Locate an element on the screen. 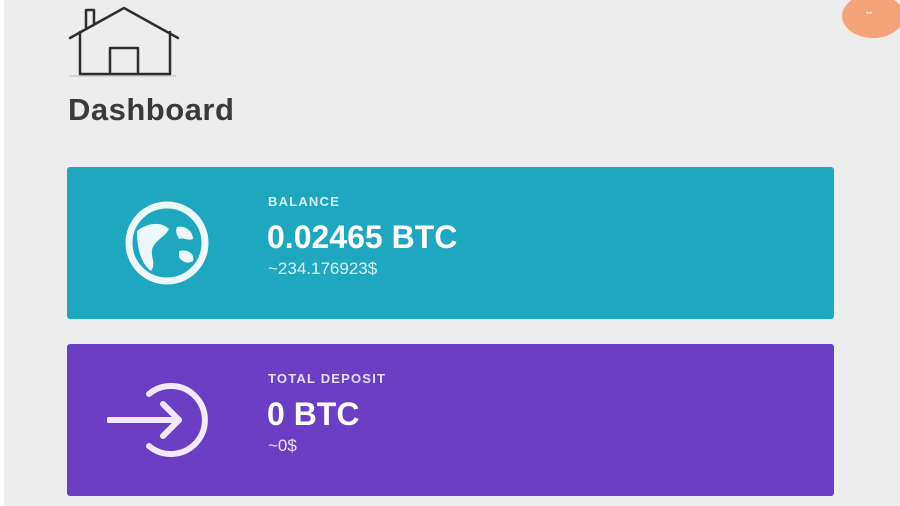  globe-icon is located at coordinates (167, 243).